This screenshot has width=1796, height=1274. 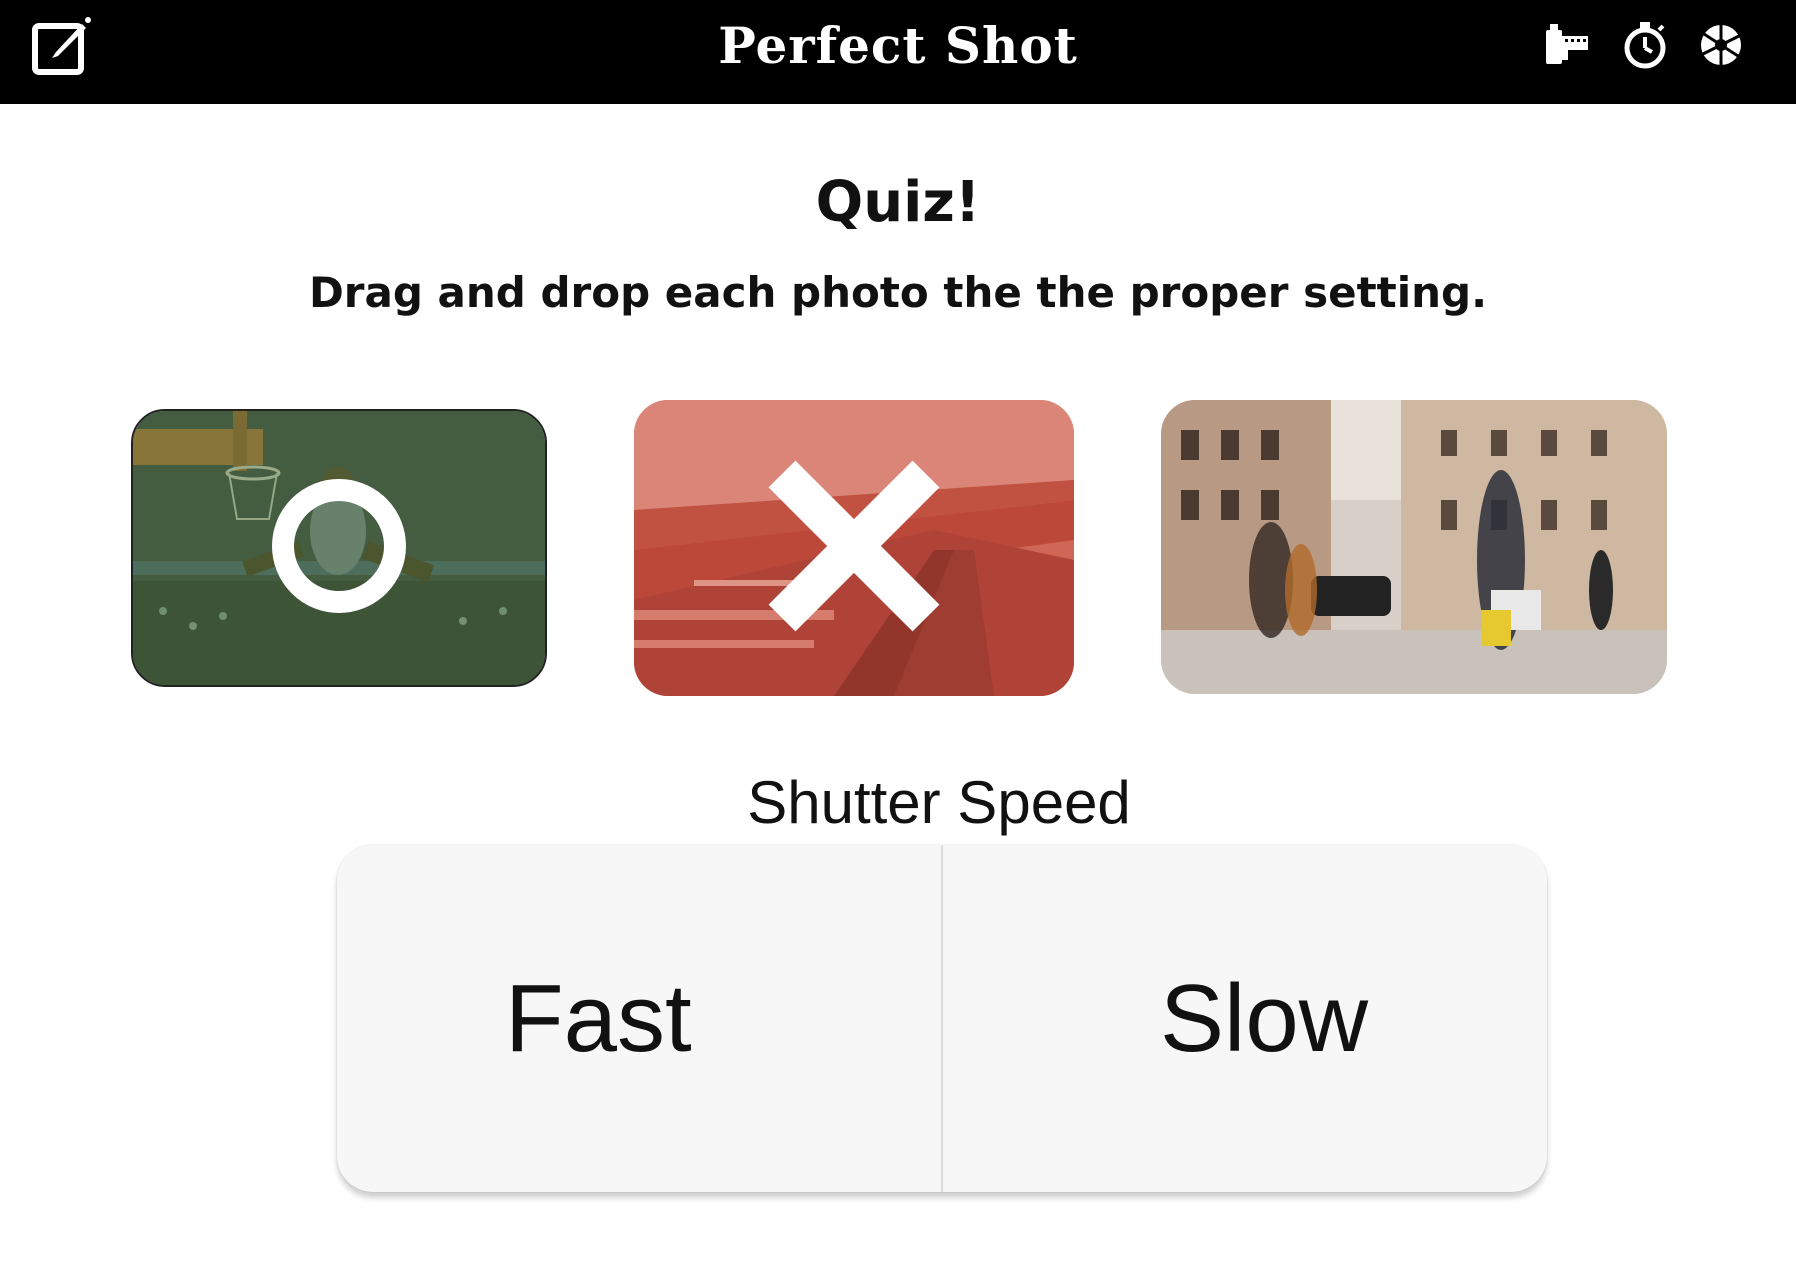 I want to click on stopwatch-icon, so click(x=1645, y=45).